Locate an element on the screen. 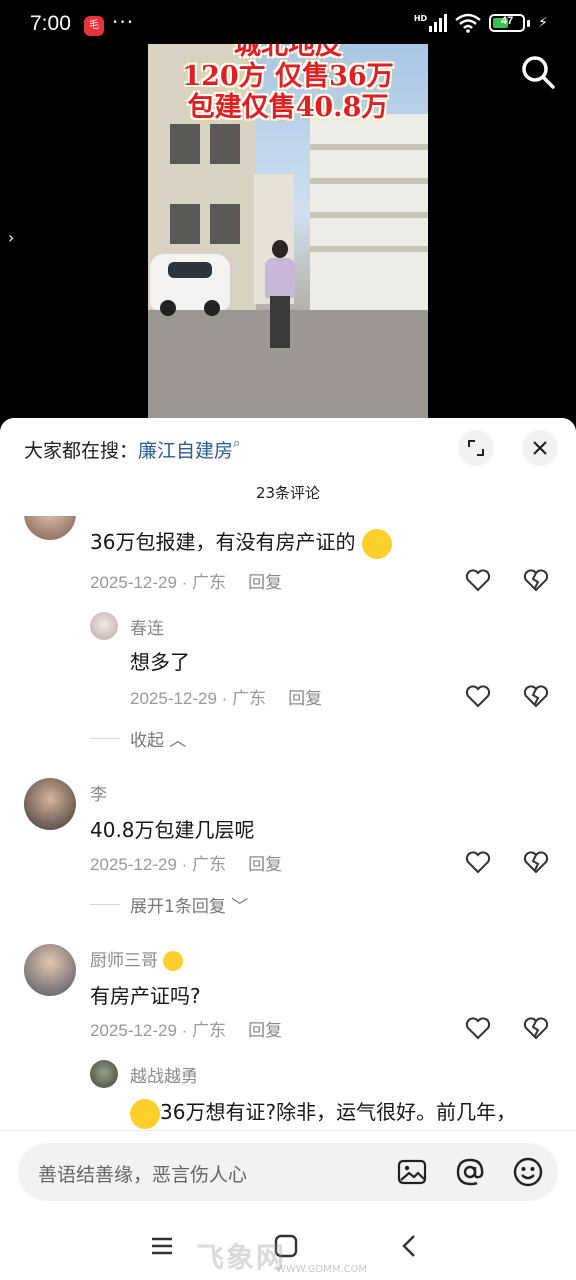  chevron-up-icon: ︿ is located at coordinates (178, 741).